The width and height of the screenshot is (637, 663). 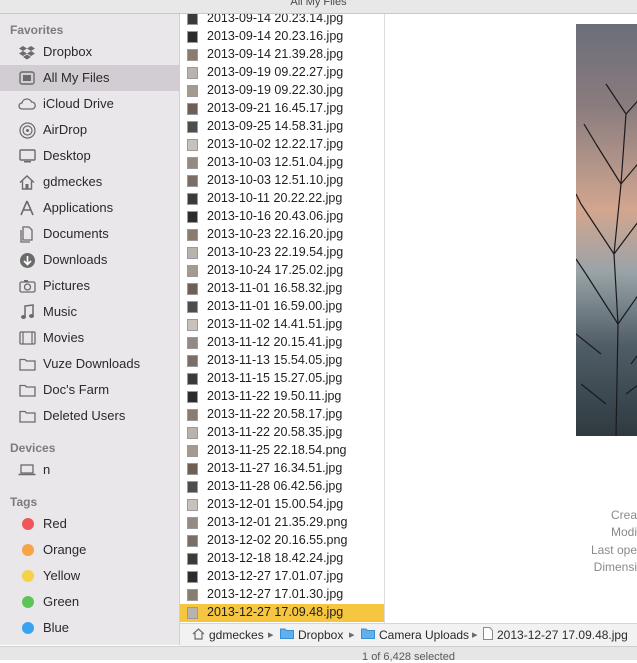 I want to click on file-row: 2013-12-27 17.09.48.jpg, so click(x=282, y=613).